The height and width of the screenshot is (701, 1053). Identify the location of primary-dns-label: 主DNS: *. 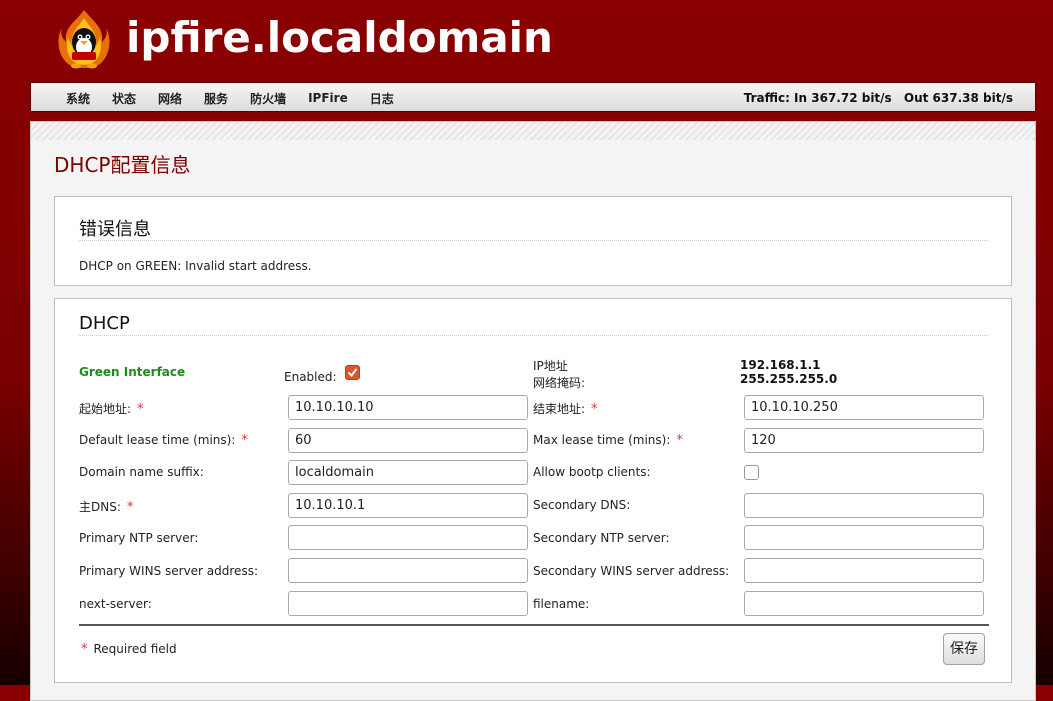
(106, 507).